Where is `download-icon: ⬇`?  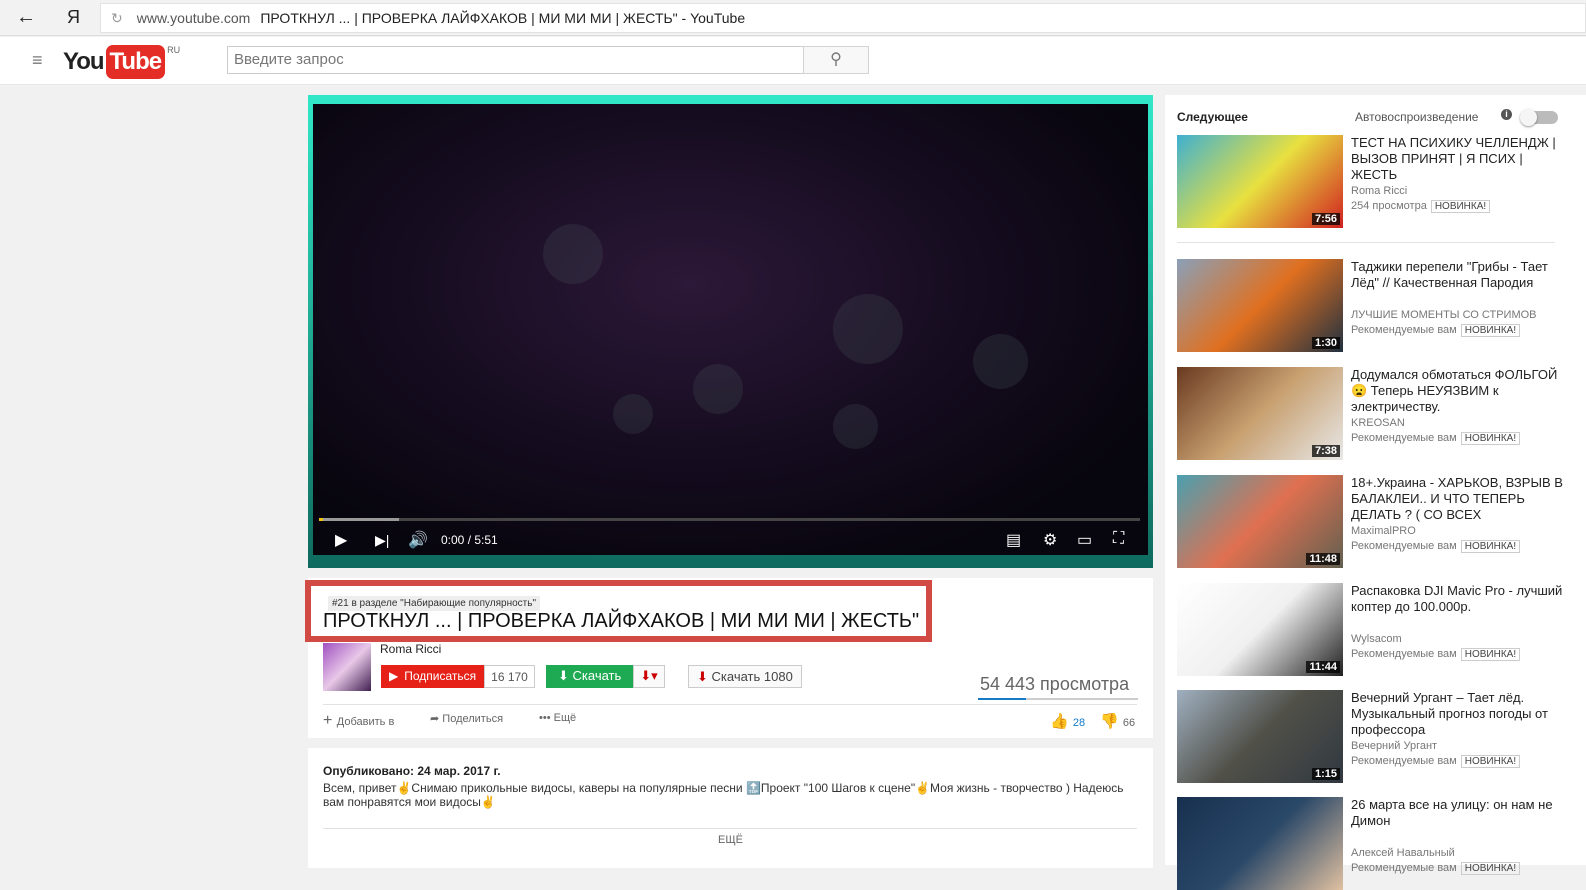 download-icon: ⬇ is located at coordinates (704, 676).